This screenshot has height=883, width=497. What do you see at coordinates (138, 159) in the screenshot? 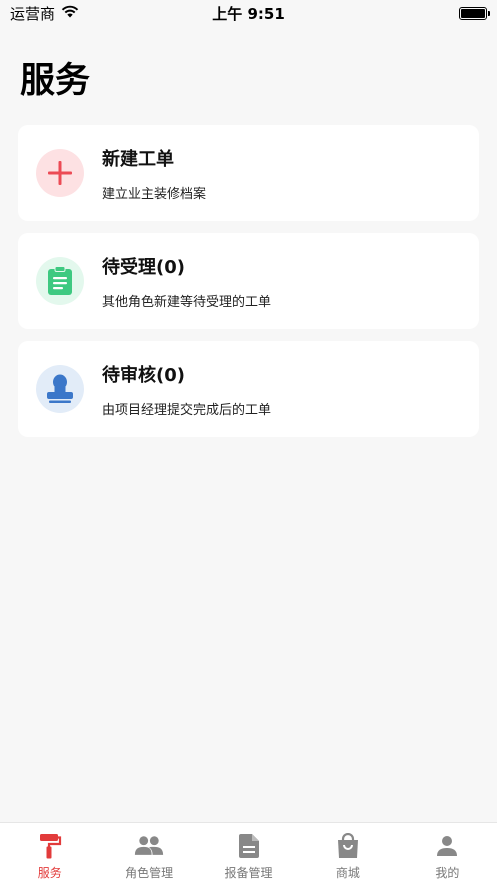
I see `card-title: 新建工单` at bounding box center [138, 159].